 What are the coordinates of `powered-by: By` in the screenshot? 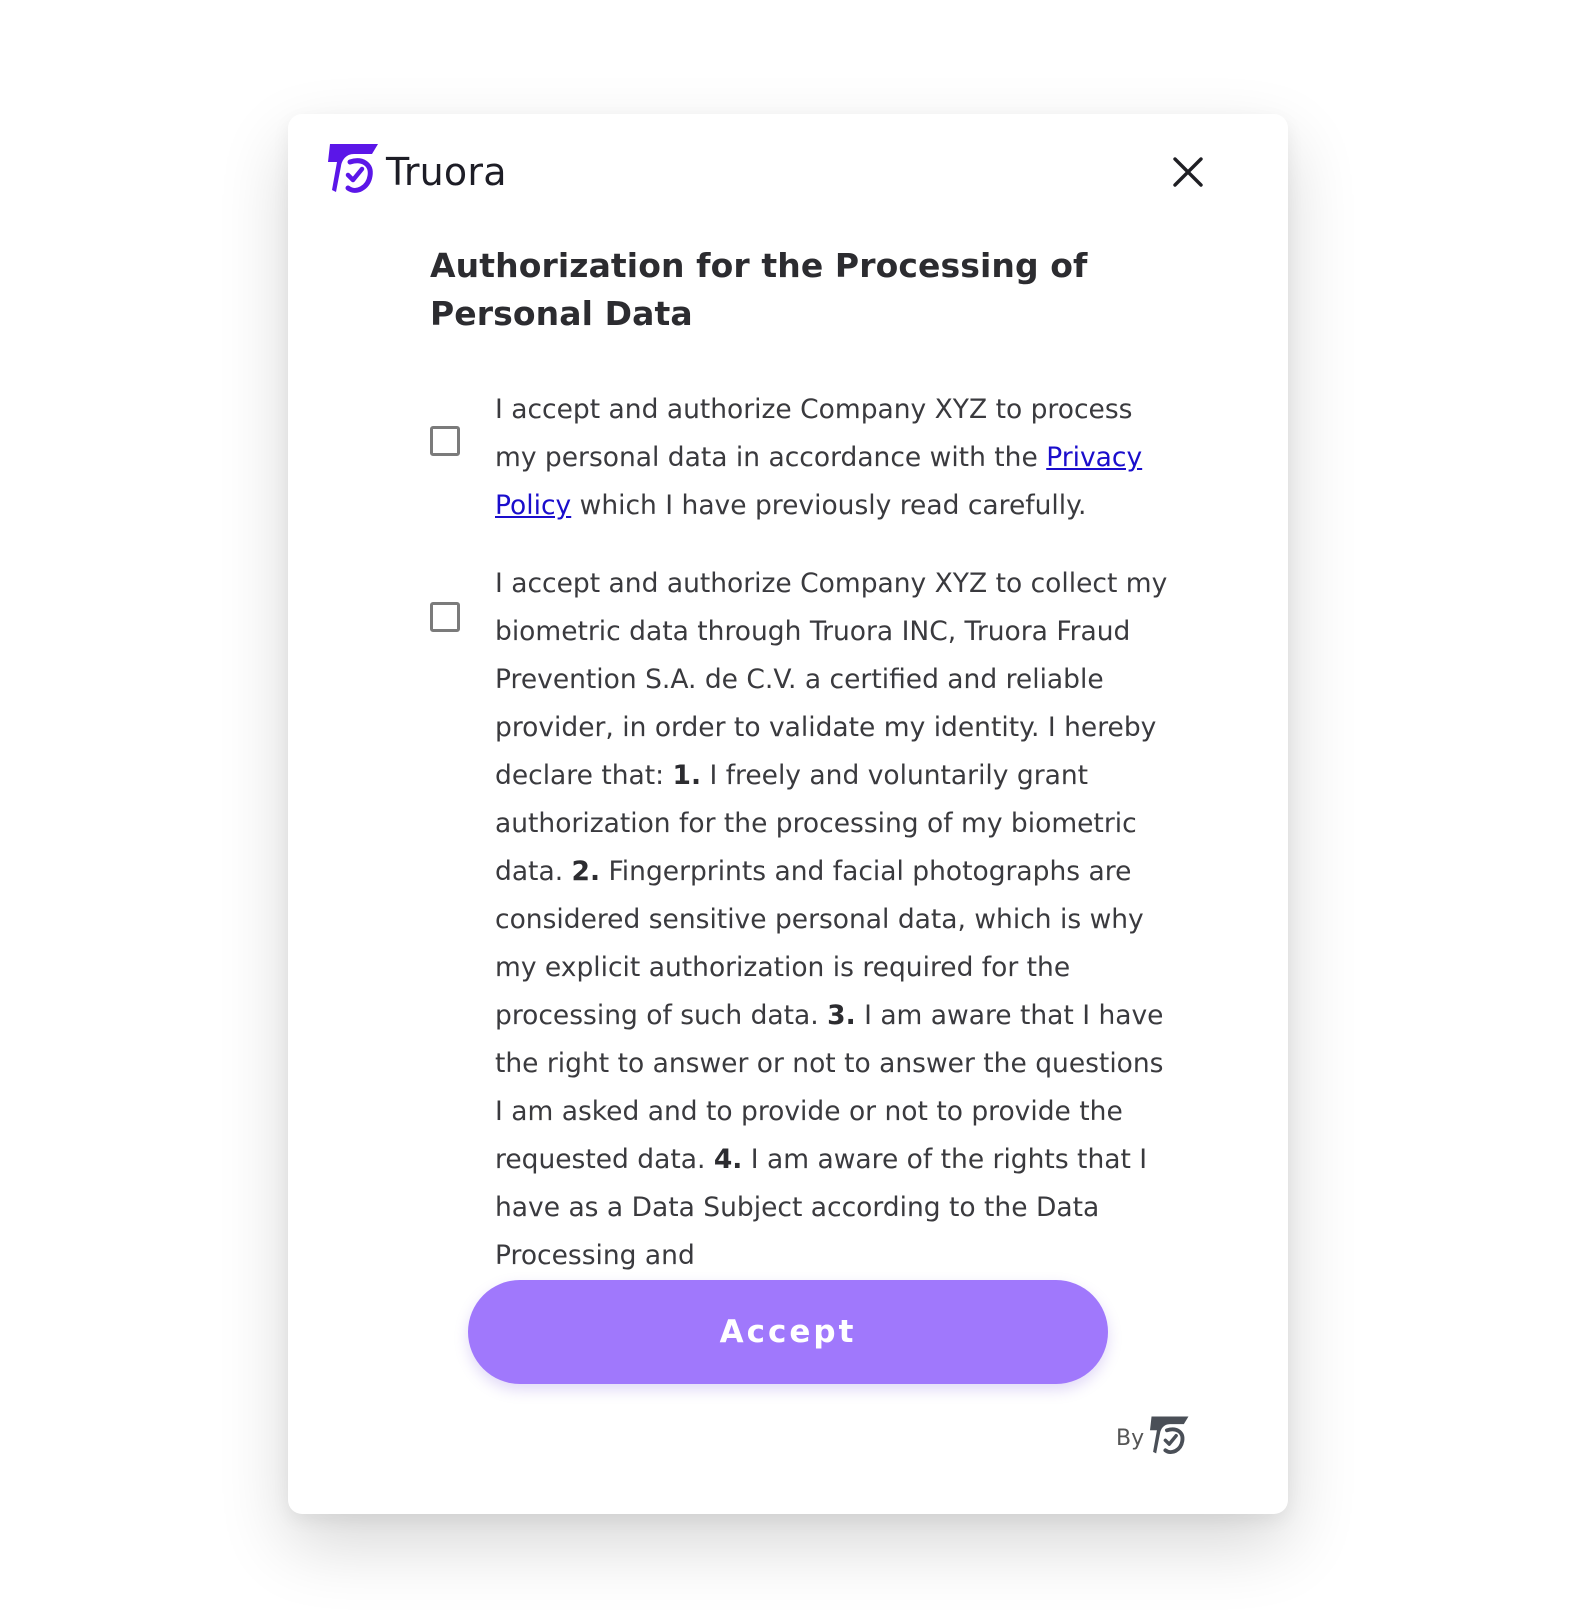 It's located at (1153, 1438).